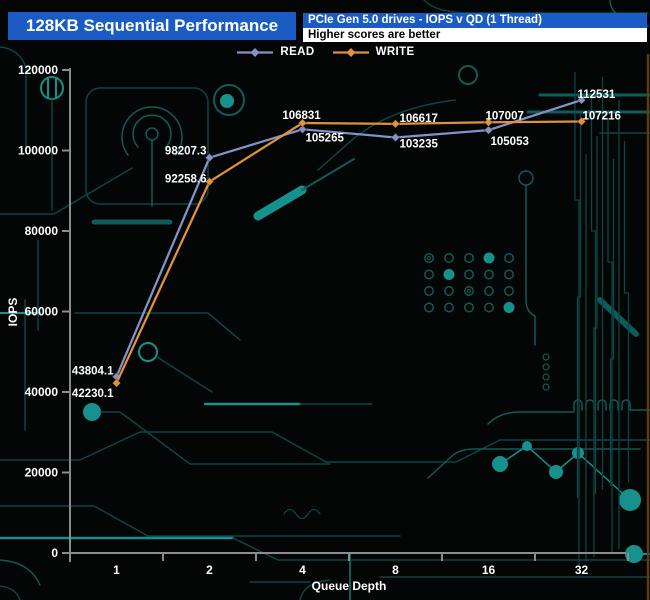 This screenshot has width=650, height=600. I want to click on data-label: 103235, so click(419, 144).